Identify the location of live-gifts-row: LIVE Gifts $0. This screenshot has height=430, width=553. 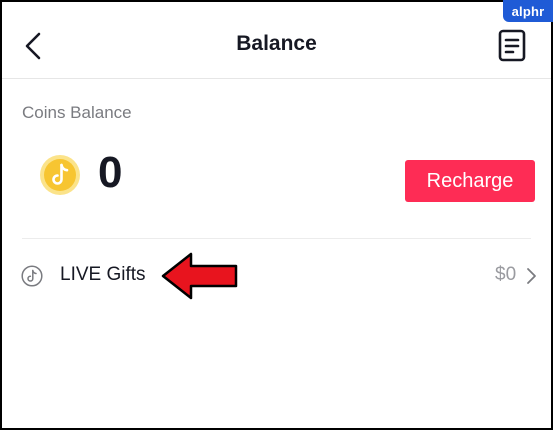
(276, 276).